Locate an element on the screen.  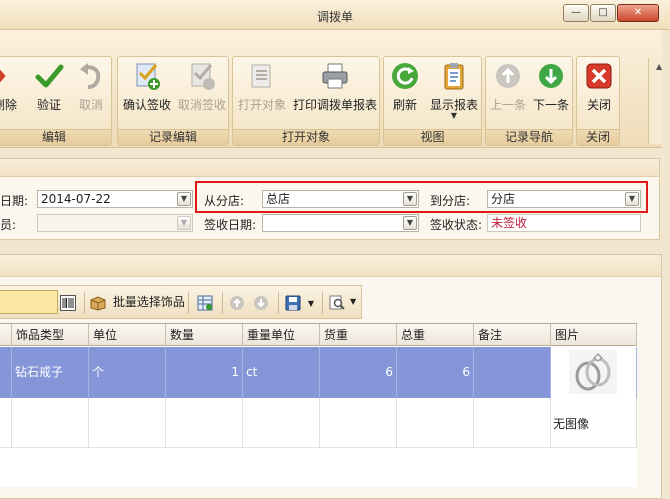
column-header: 数量 is located at coordinates (204, 335).